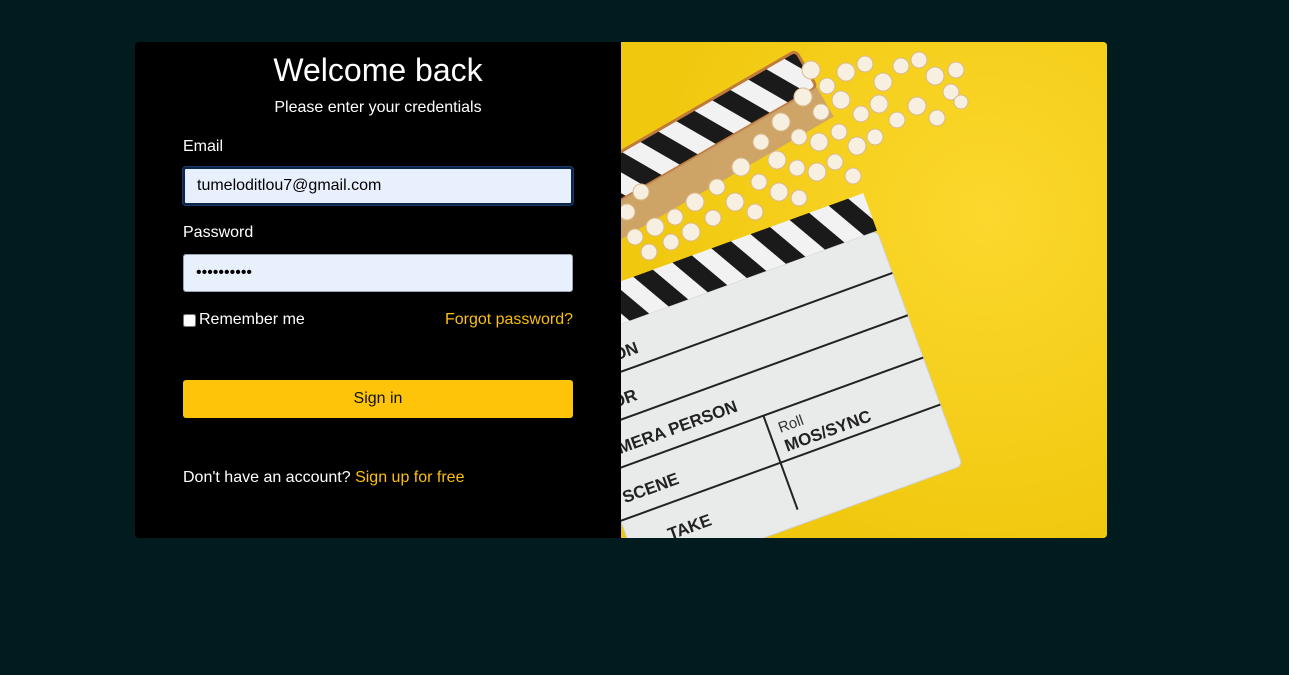 The width and height of the screenshot is (1289, 675). Describe the element at coordinates (252, 319) in the screenshot. I see `remember-me-label: Remember me` at that location.